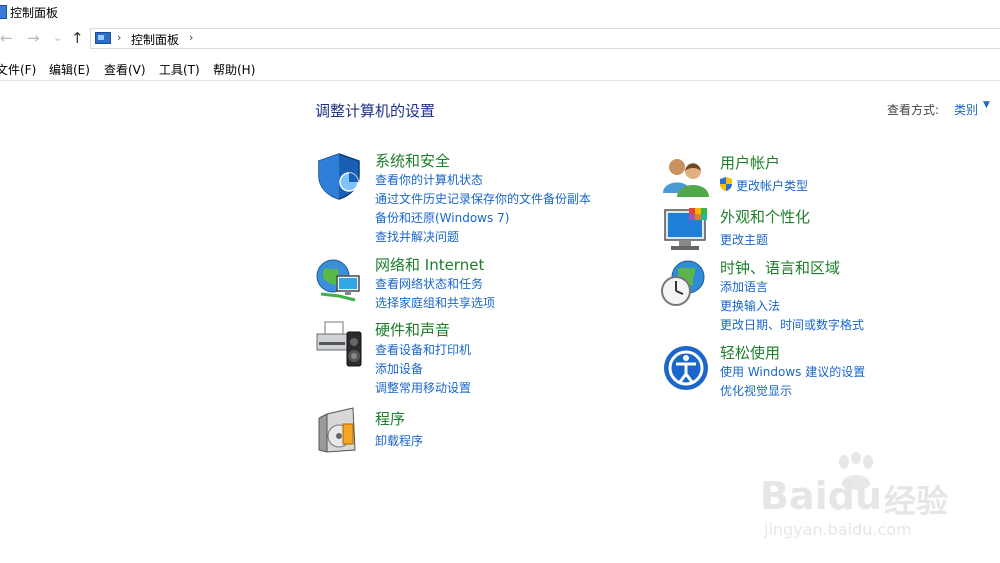 The image size is (1000, 563). Describe the element at coordinates (375, 111) in the screenshot. I see `page-title: 调整计算机的设置` at that location.